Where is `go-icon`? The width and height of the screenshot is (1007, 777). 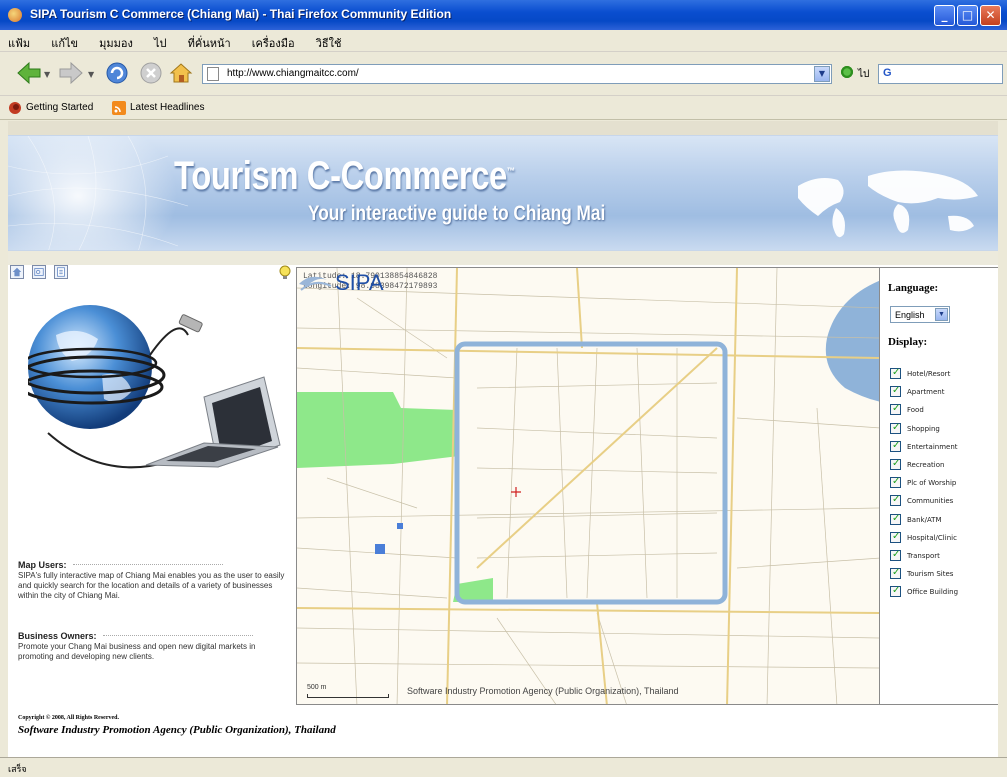
go-icon is located at coordinates (847, 72).